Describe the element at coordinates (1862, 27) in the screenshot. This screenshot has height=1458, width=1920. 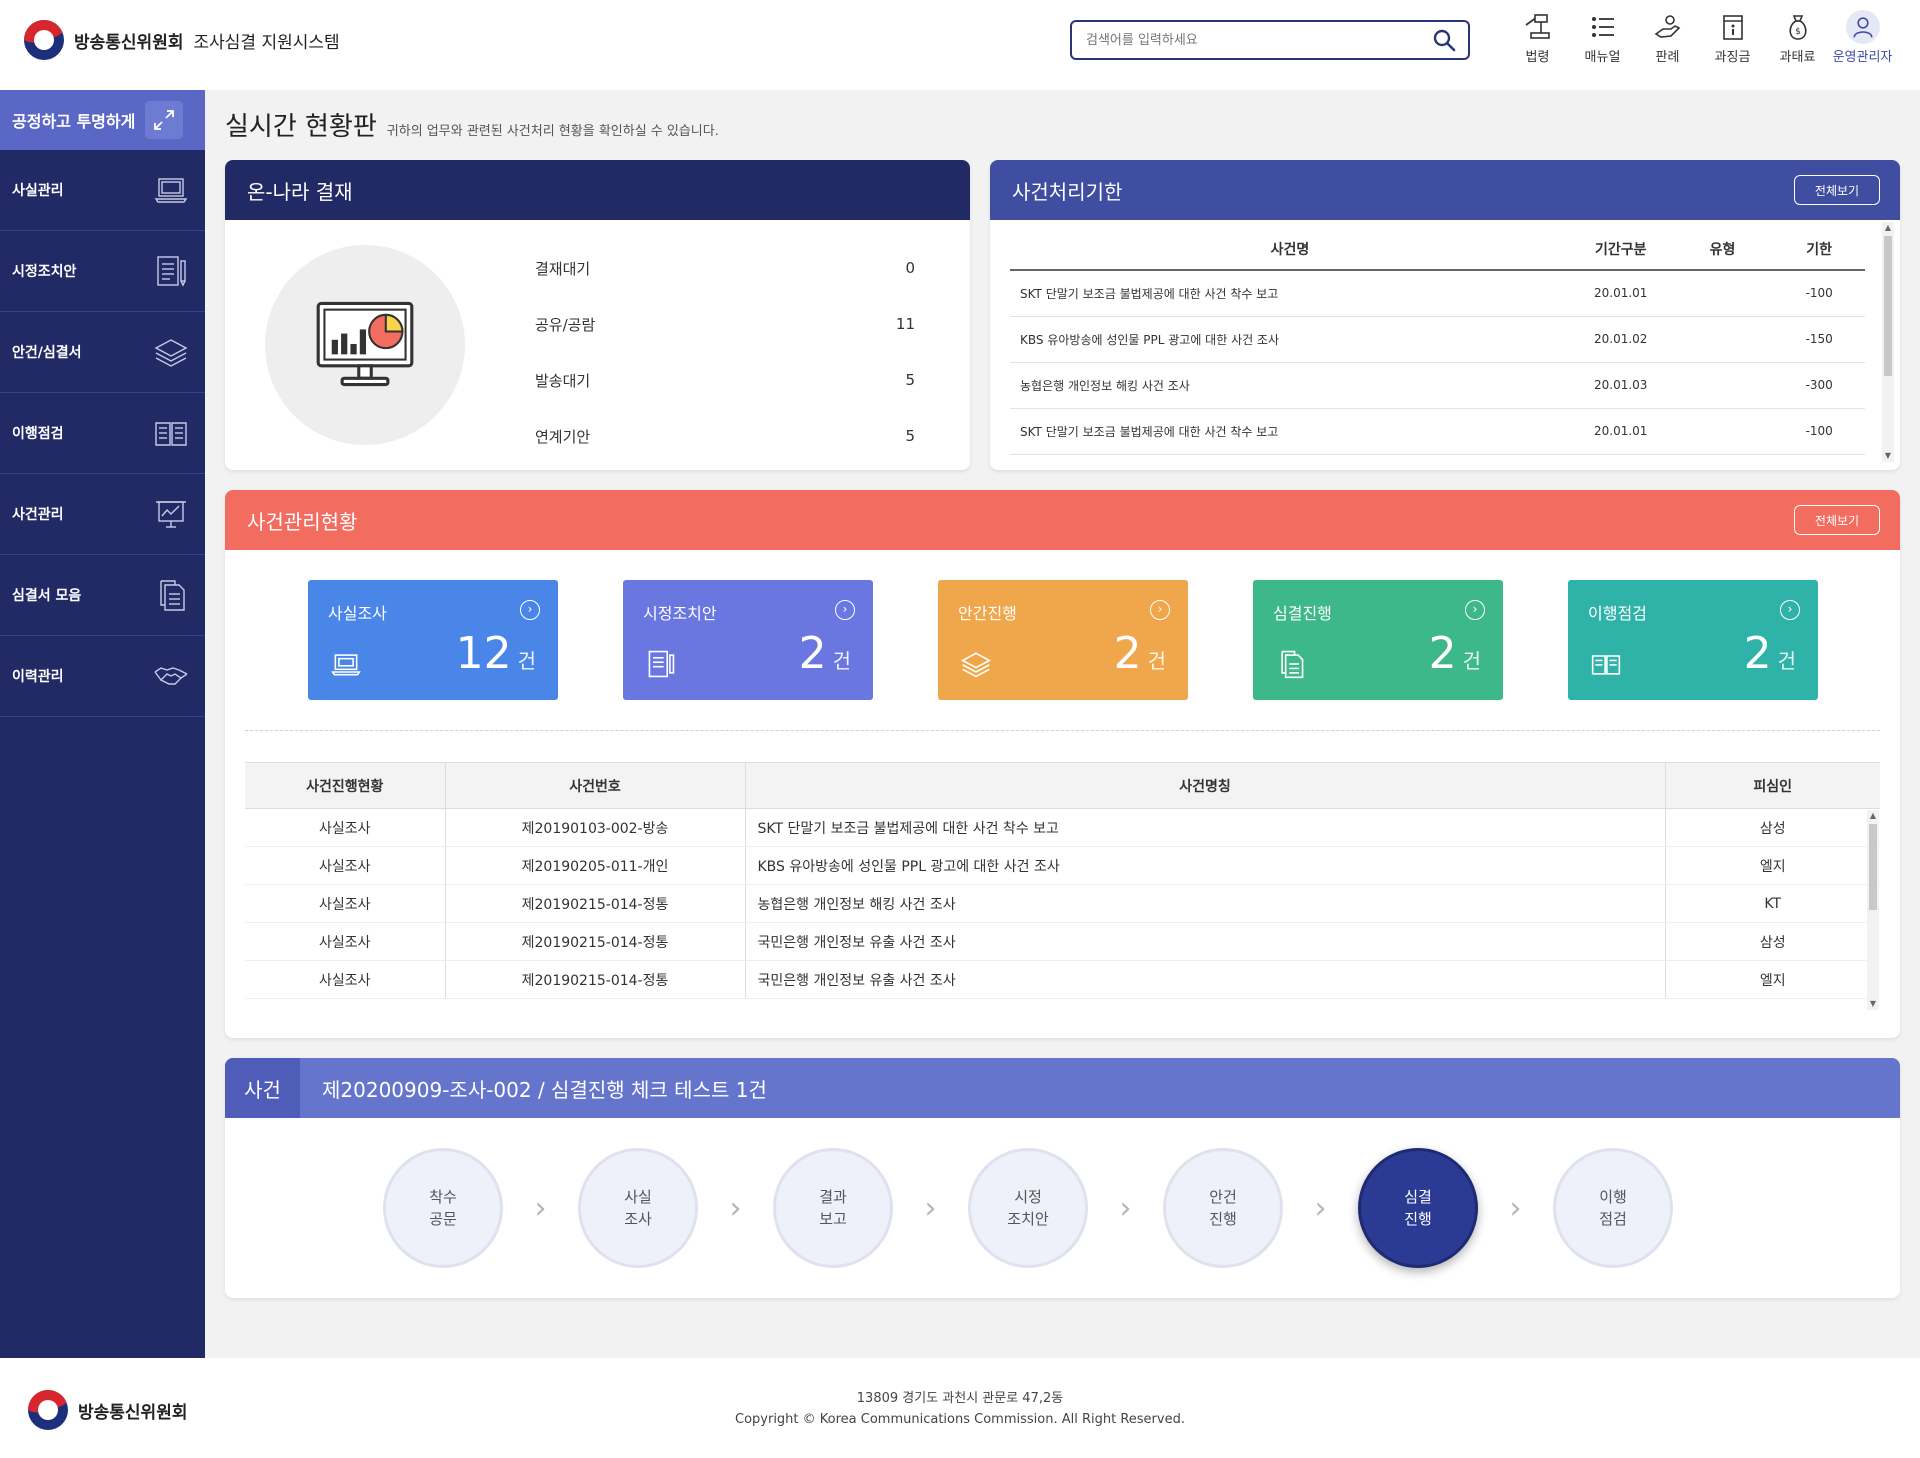
I see `user-icon` at that location.